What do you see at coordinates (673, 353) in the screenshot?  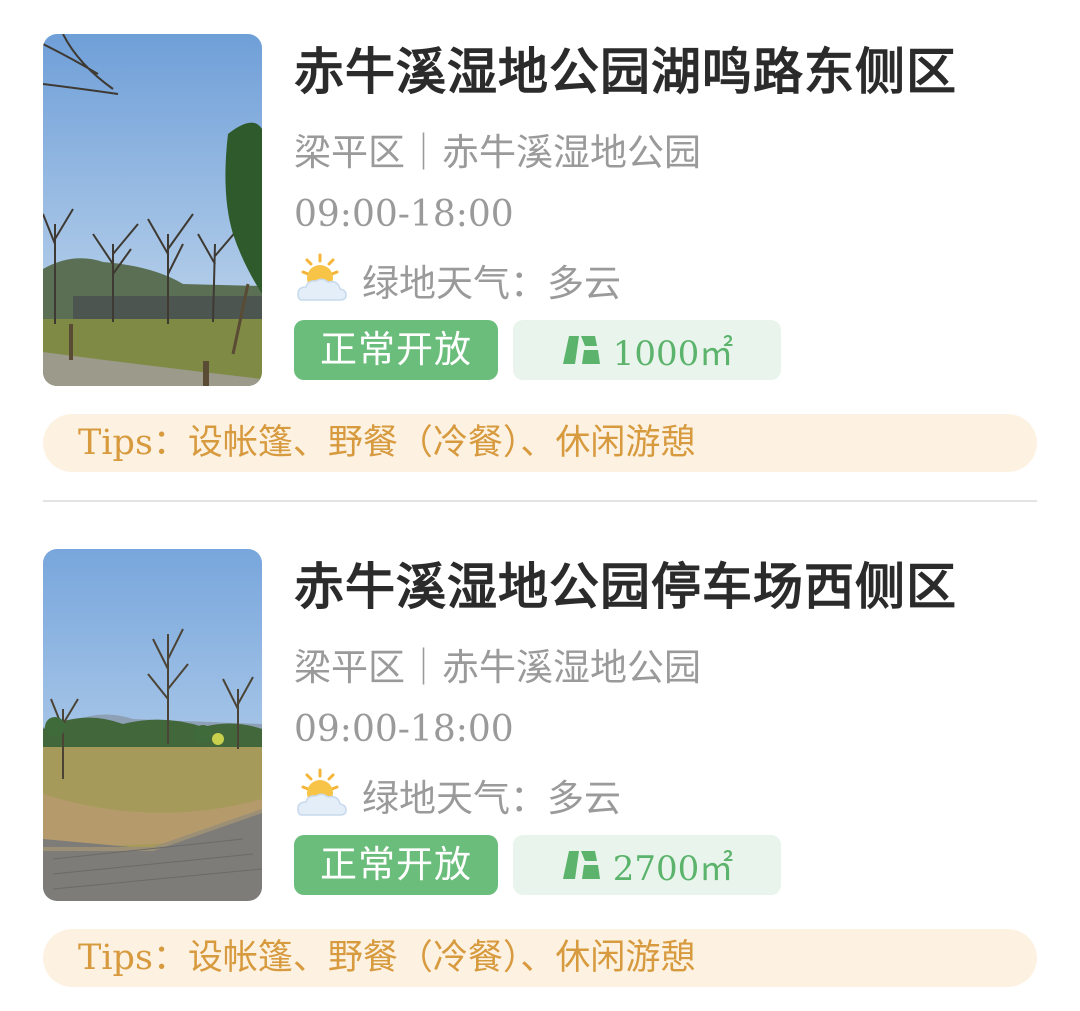 I see `area-value: 1000㎡` at bounding box center [673, 353].